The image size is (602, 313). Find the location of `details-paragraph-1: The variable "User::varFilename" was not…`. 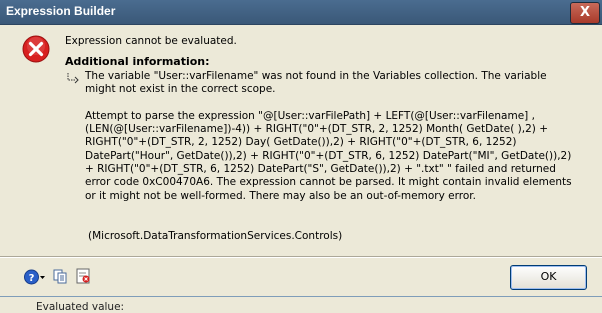

details-paragraph-1: The variable "User::varFilename" was not… is located at coordinates (317, 83).